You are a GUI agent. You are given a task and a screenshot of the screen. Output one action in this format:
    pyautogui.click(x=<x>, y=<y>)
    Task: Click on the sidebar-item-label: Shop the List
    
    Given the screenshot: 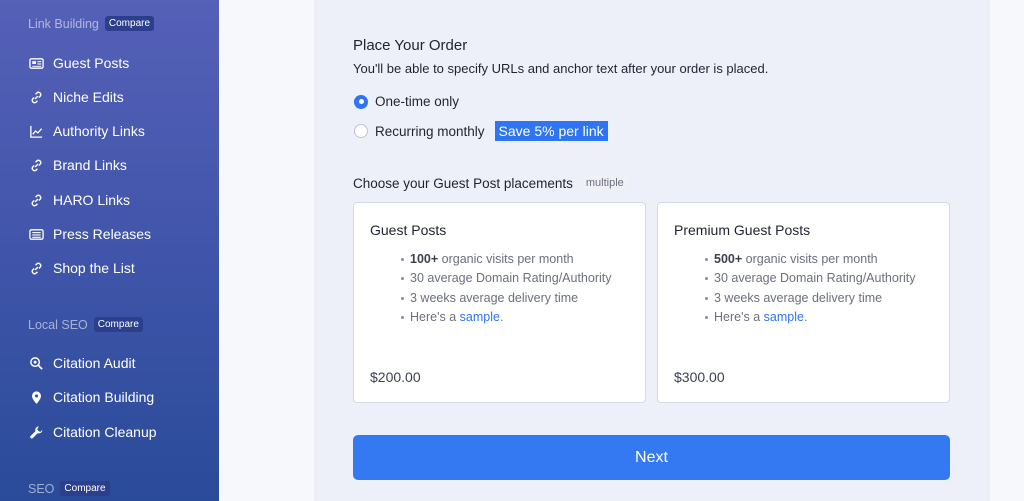 What is the action you would take?
    pyautogui.click(x=94, y=268)
    